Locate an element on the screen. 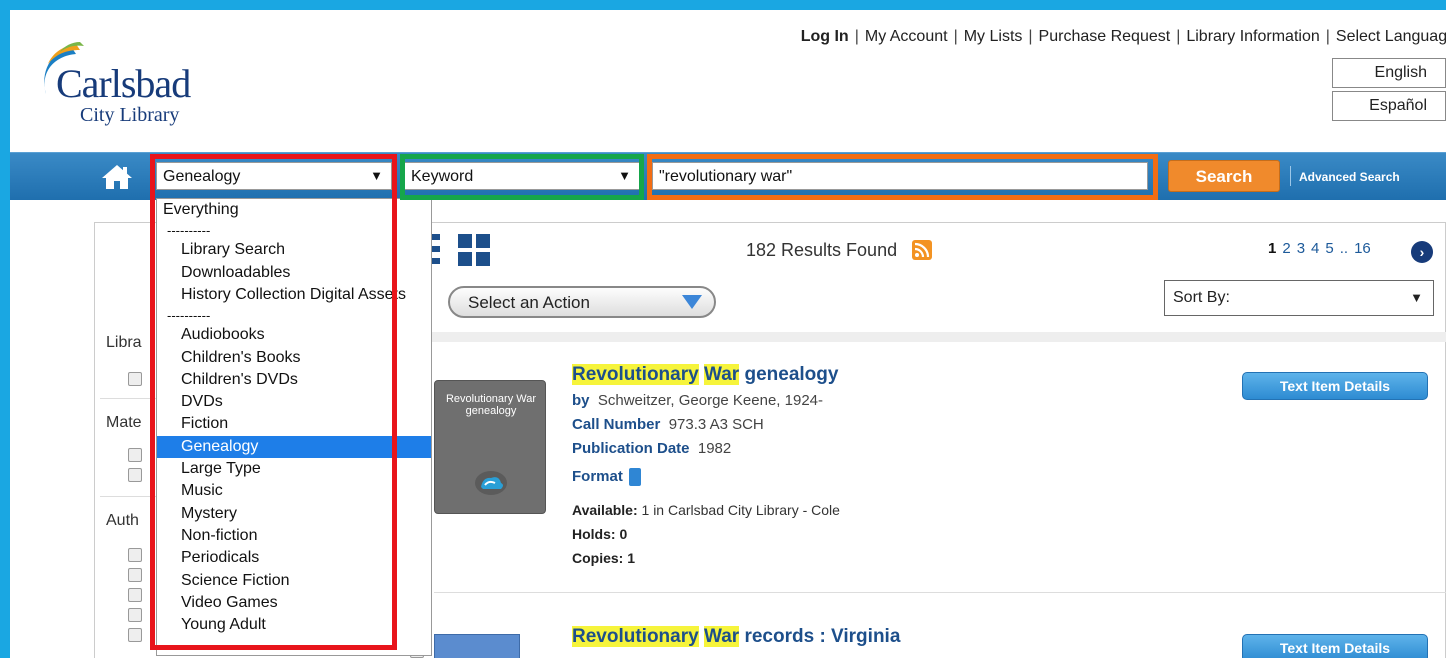 This screenshot has width=1446, height=658. page-ellipsis: .. is located at coordinates (1344, 248).